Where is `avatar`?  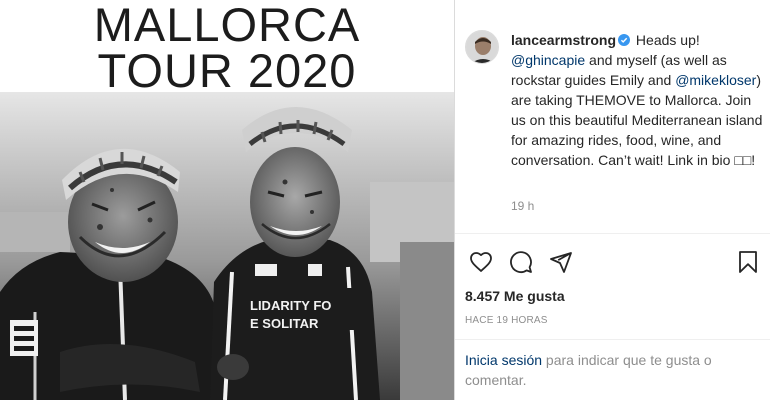
avatar is located at coordinates (482, 47).